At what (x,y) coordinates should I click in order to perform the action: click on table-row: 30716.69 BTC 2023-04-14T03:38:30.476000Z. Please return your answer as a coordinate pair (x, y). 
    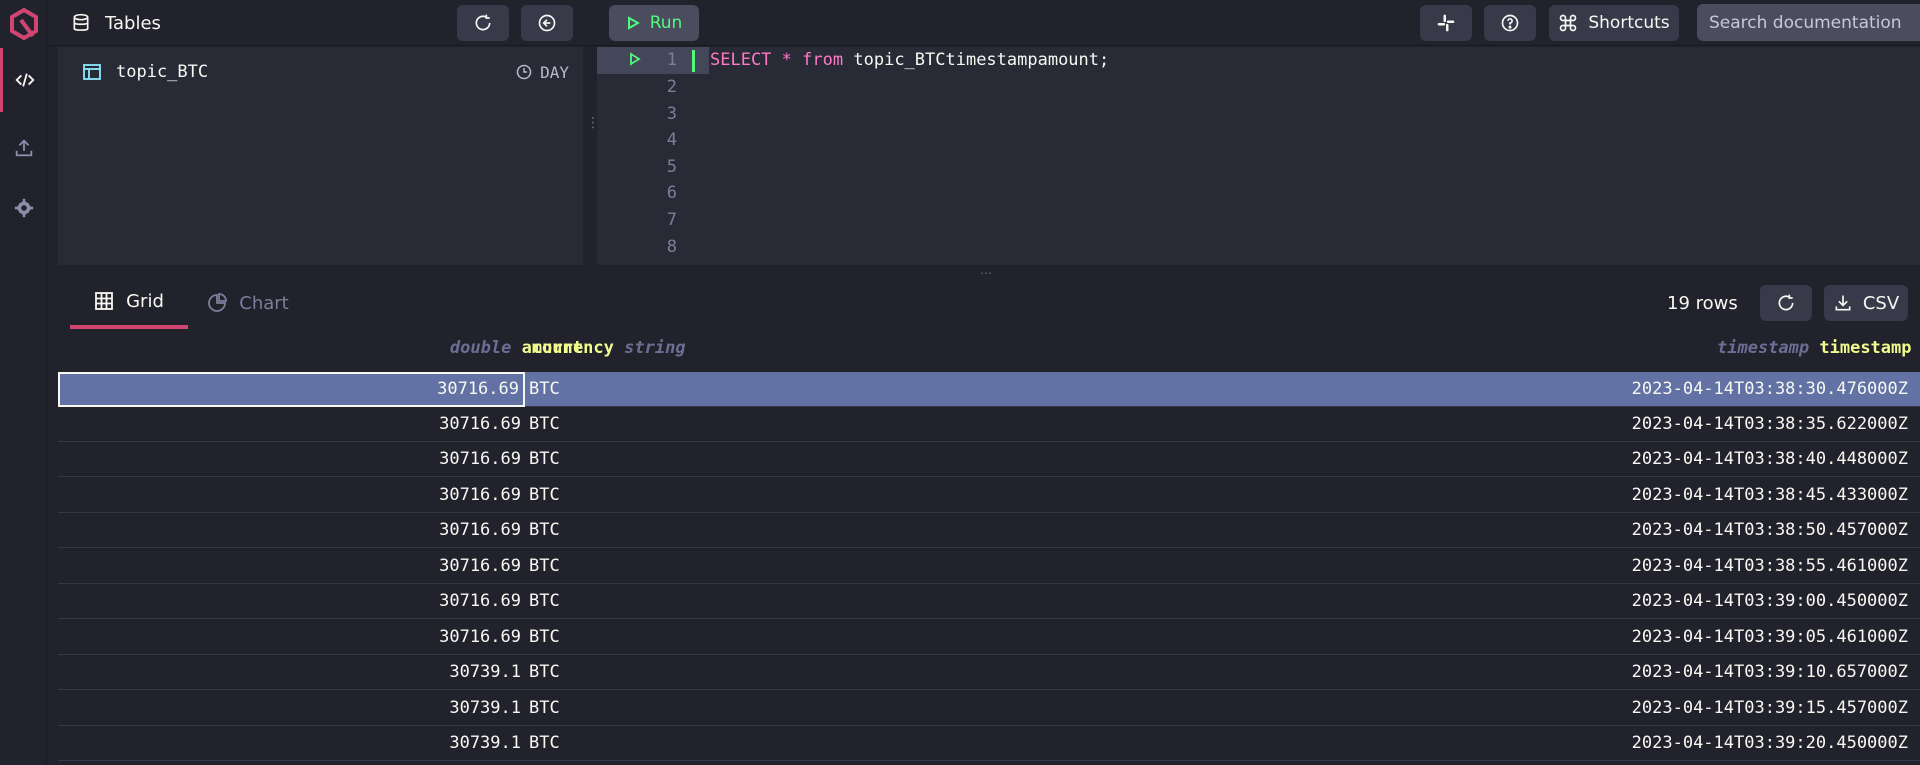
    Looking at the image, I should click on (989, 389).